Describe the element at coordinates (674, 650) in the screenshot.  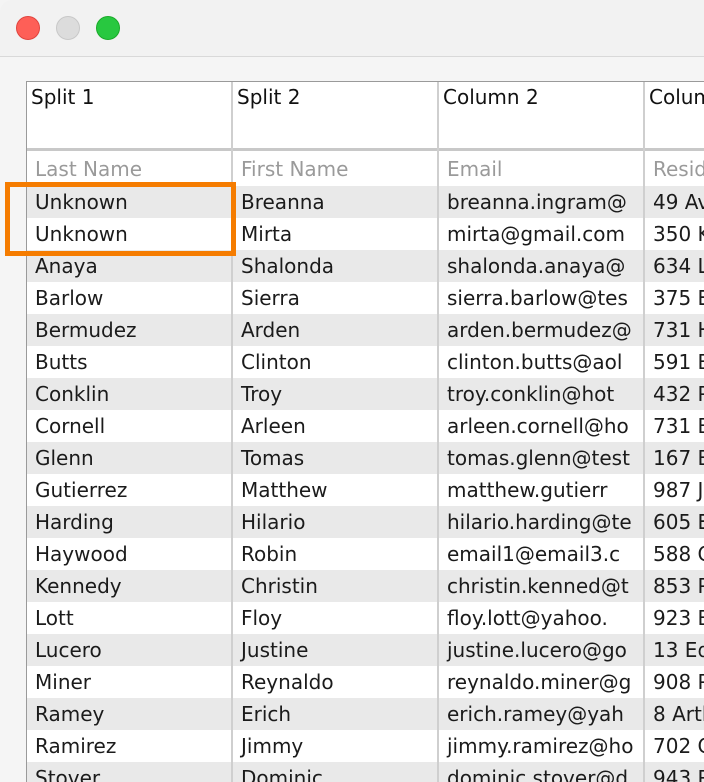
I see `cell-residence: 13 Ed` at that location.